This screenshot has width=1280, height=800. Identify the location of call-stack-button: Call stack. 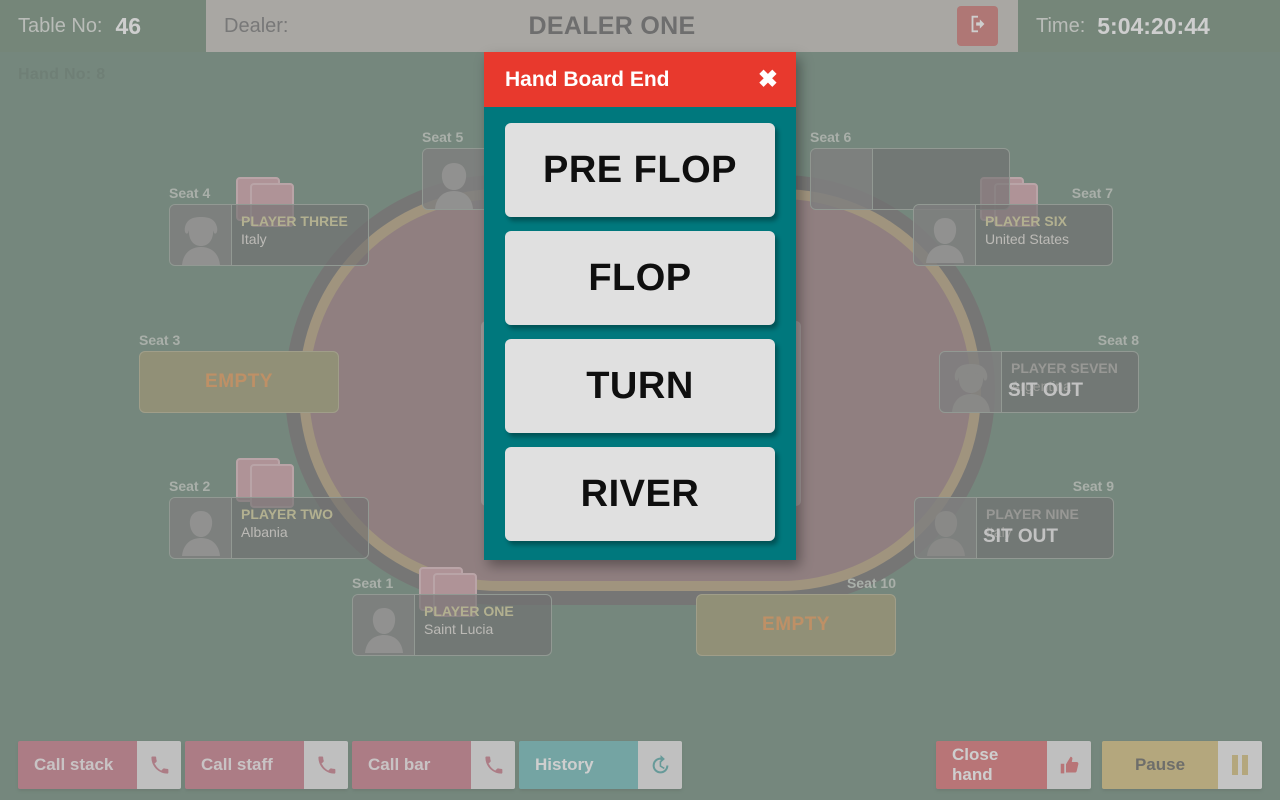
(99, 765).